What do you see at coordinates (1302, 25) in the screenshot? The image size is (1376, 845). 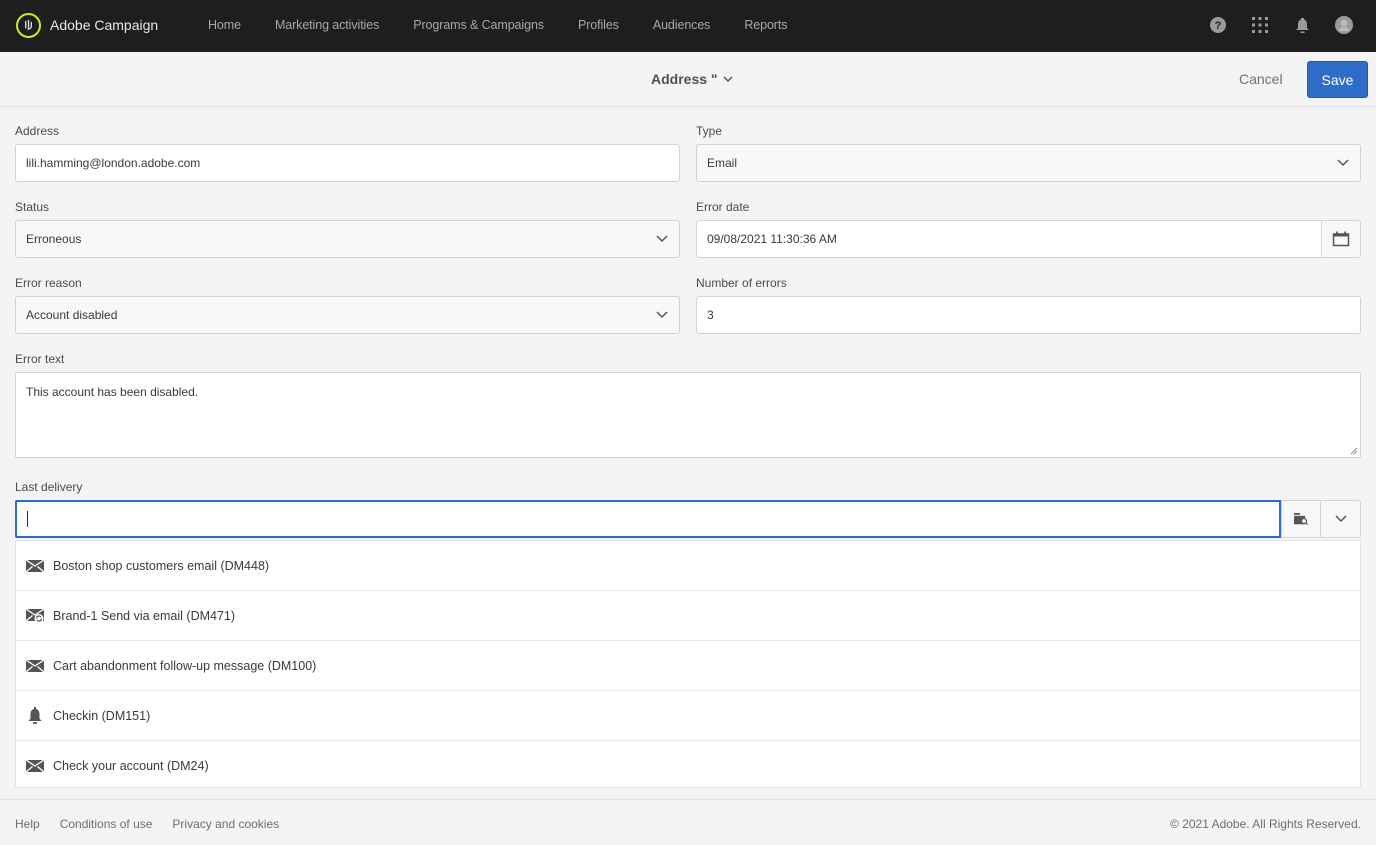 I see `notification-bell-icon` at bounding box center [1302, 25].